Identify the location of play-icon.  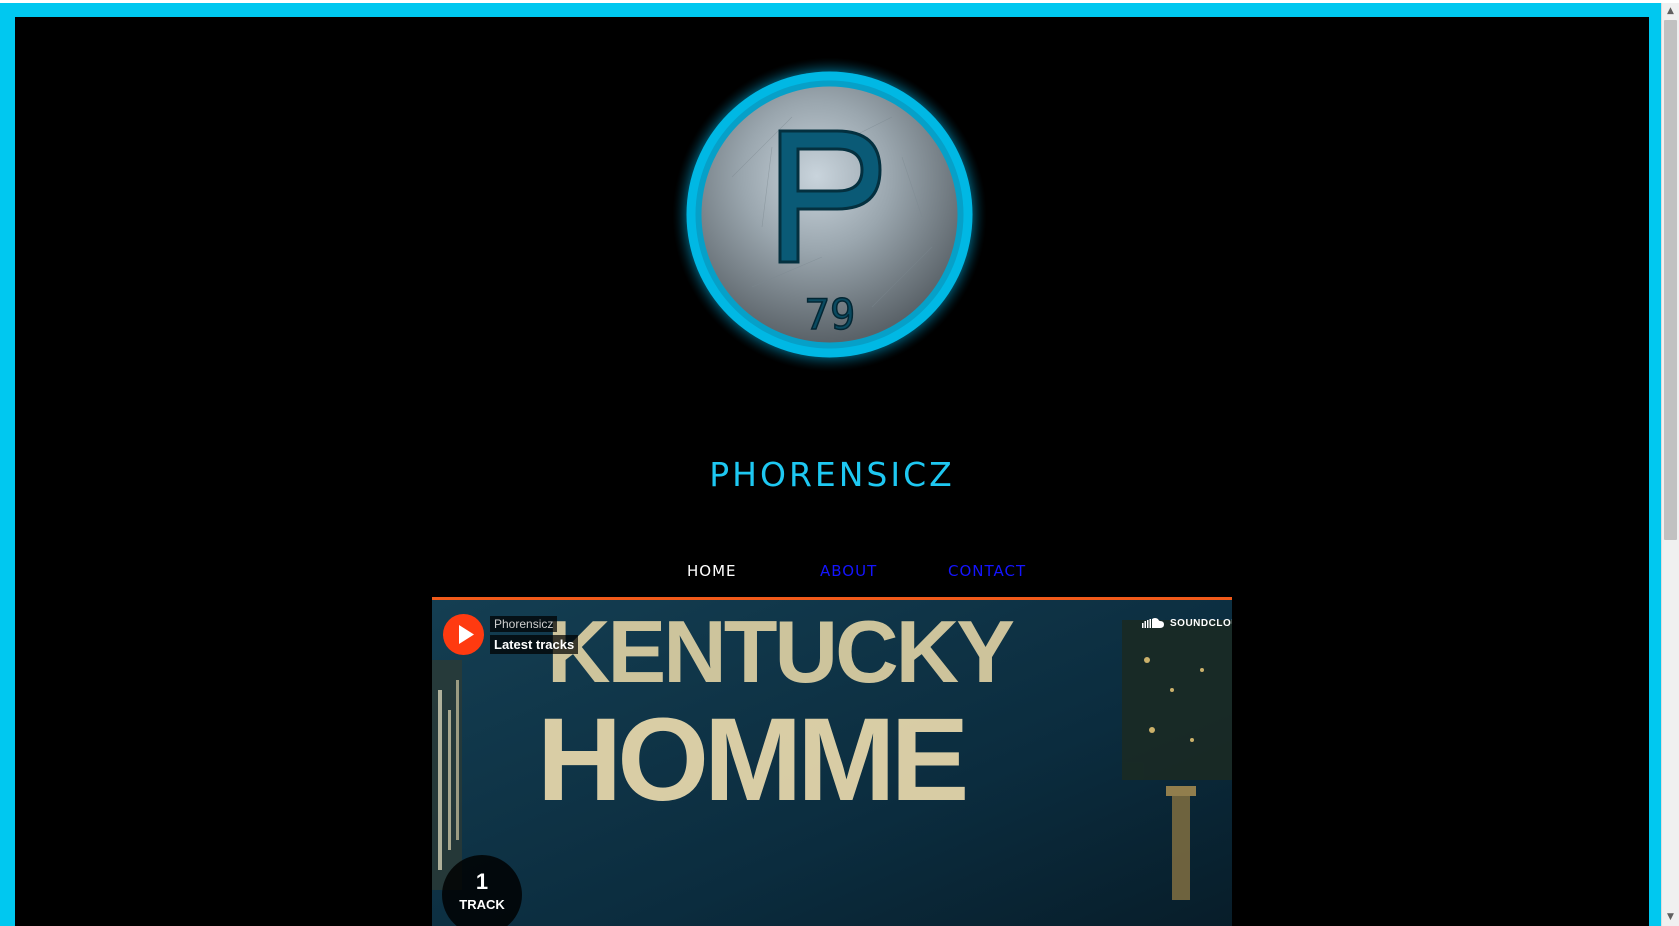
(466, 634).